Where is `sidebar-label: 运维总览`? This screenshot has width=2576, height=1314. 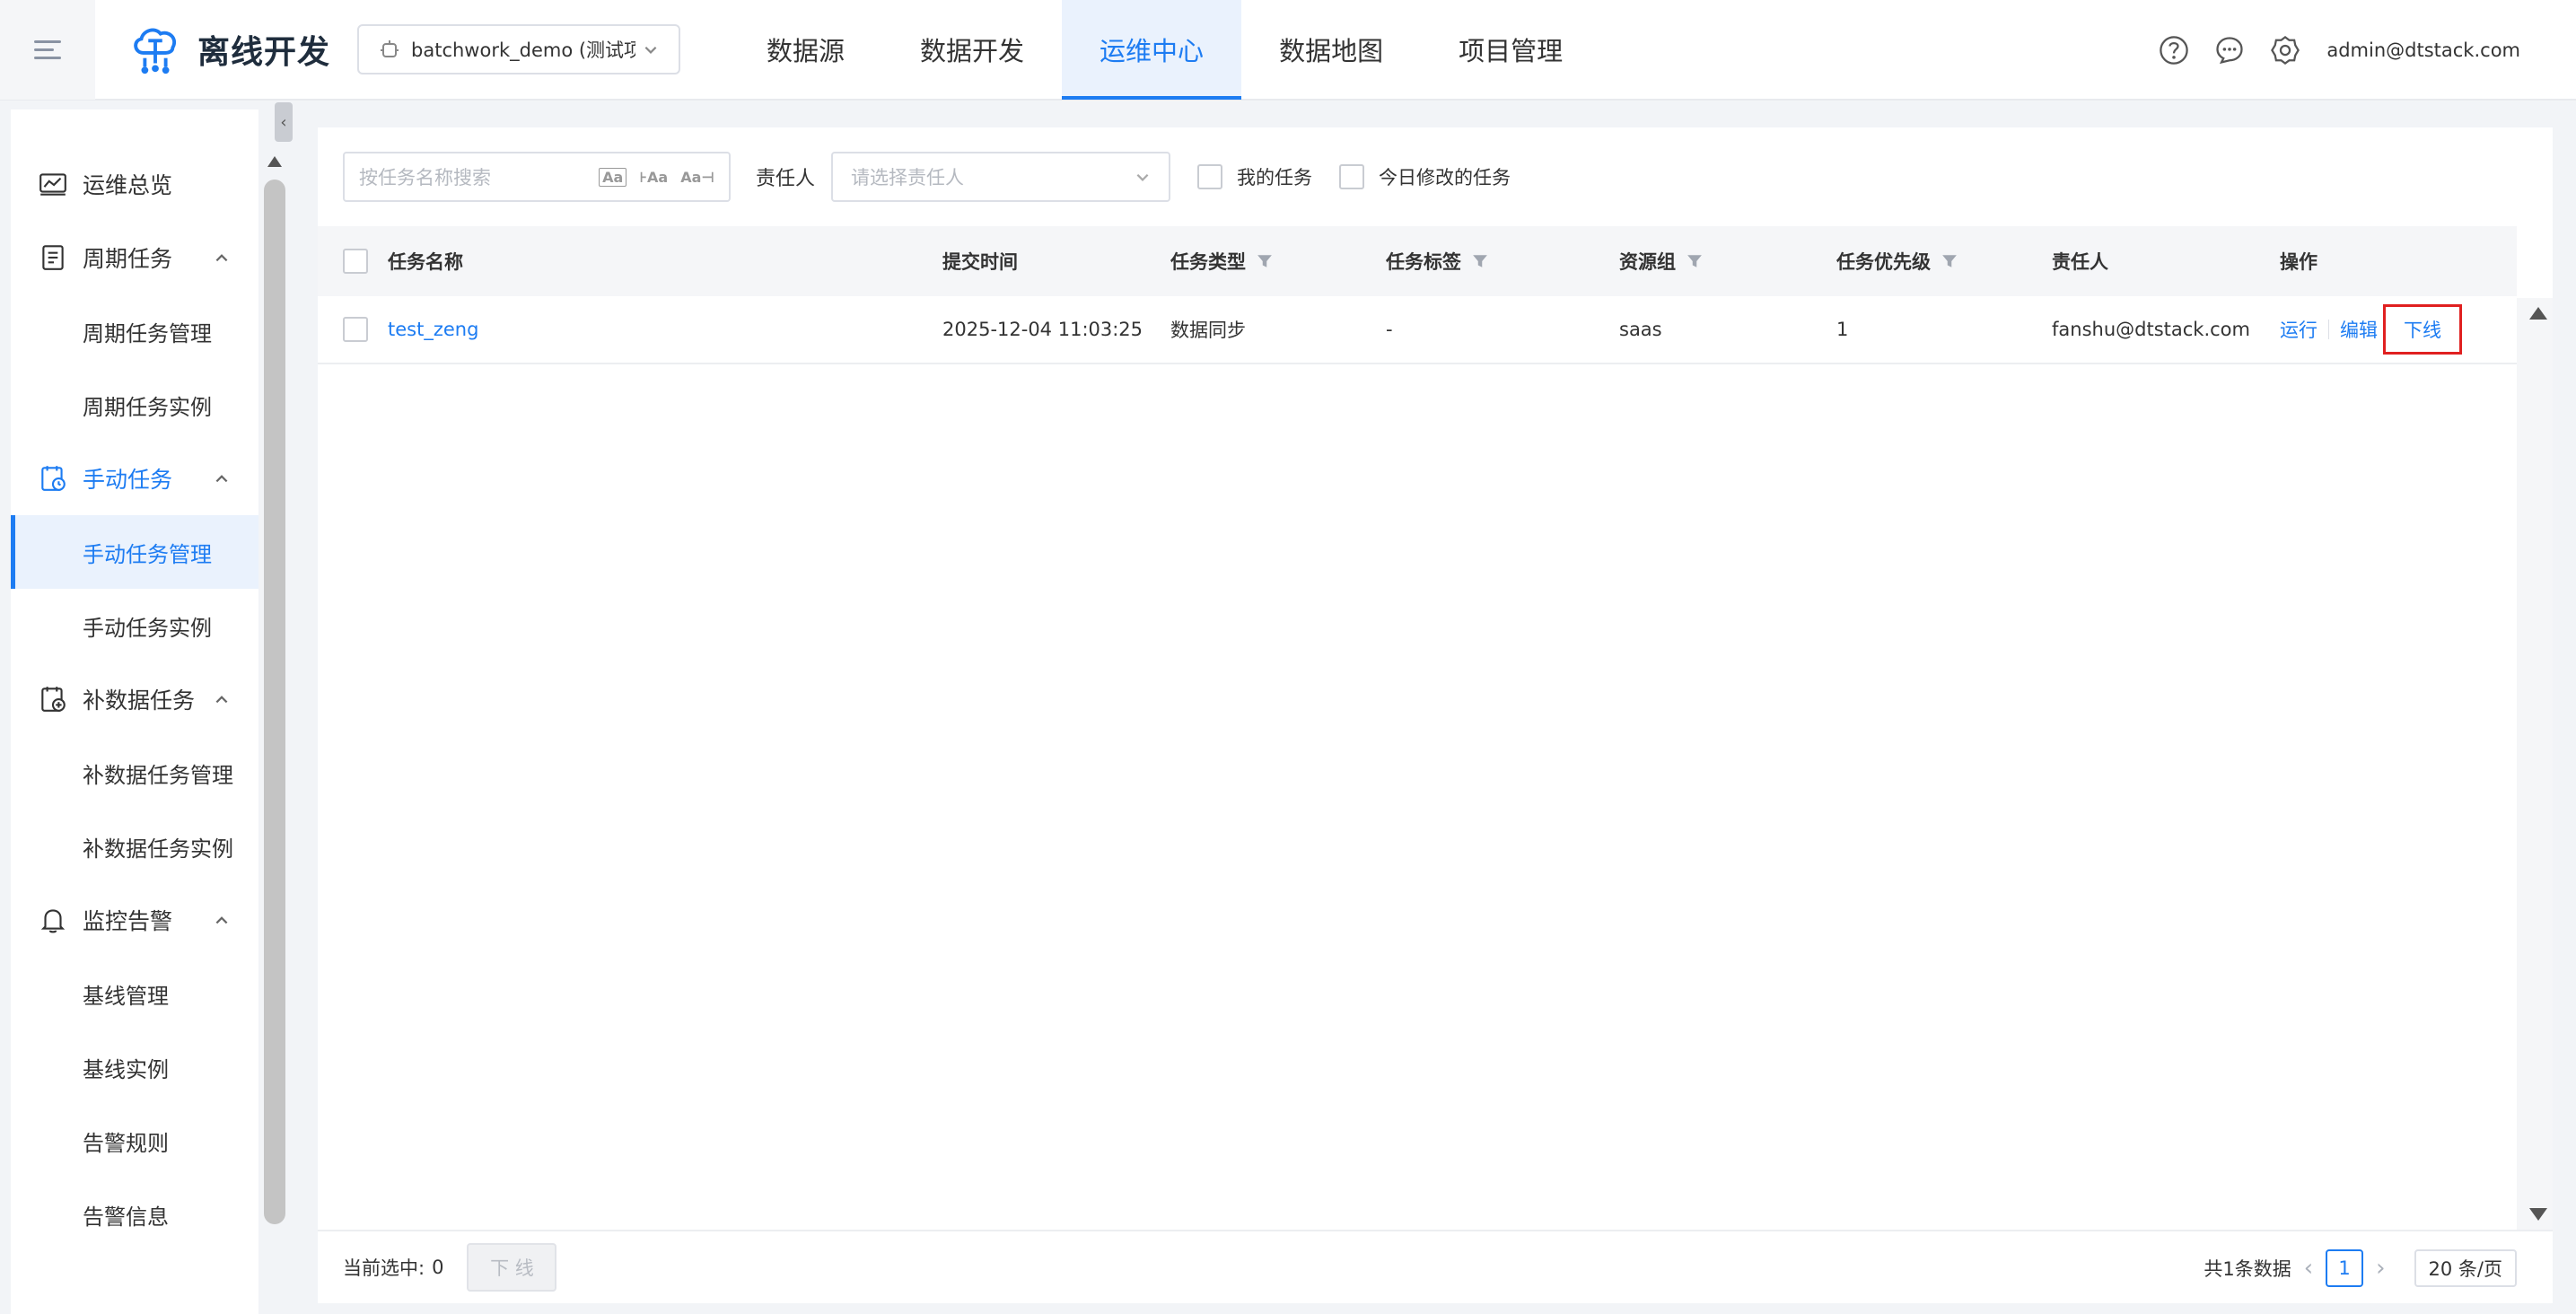
sidebar-label: 运维总览 is located at coordinates (128, 185).